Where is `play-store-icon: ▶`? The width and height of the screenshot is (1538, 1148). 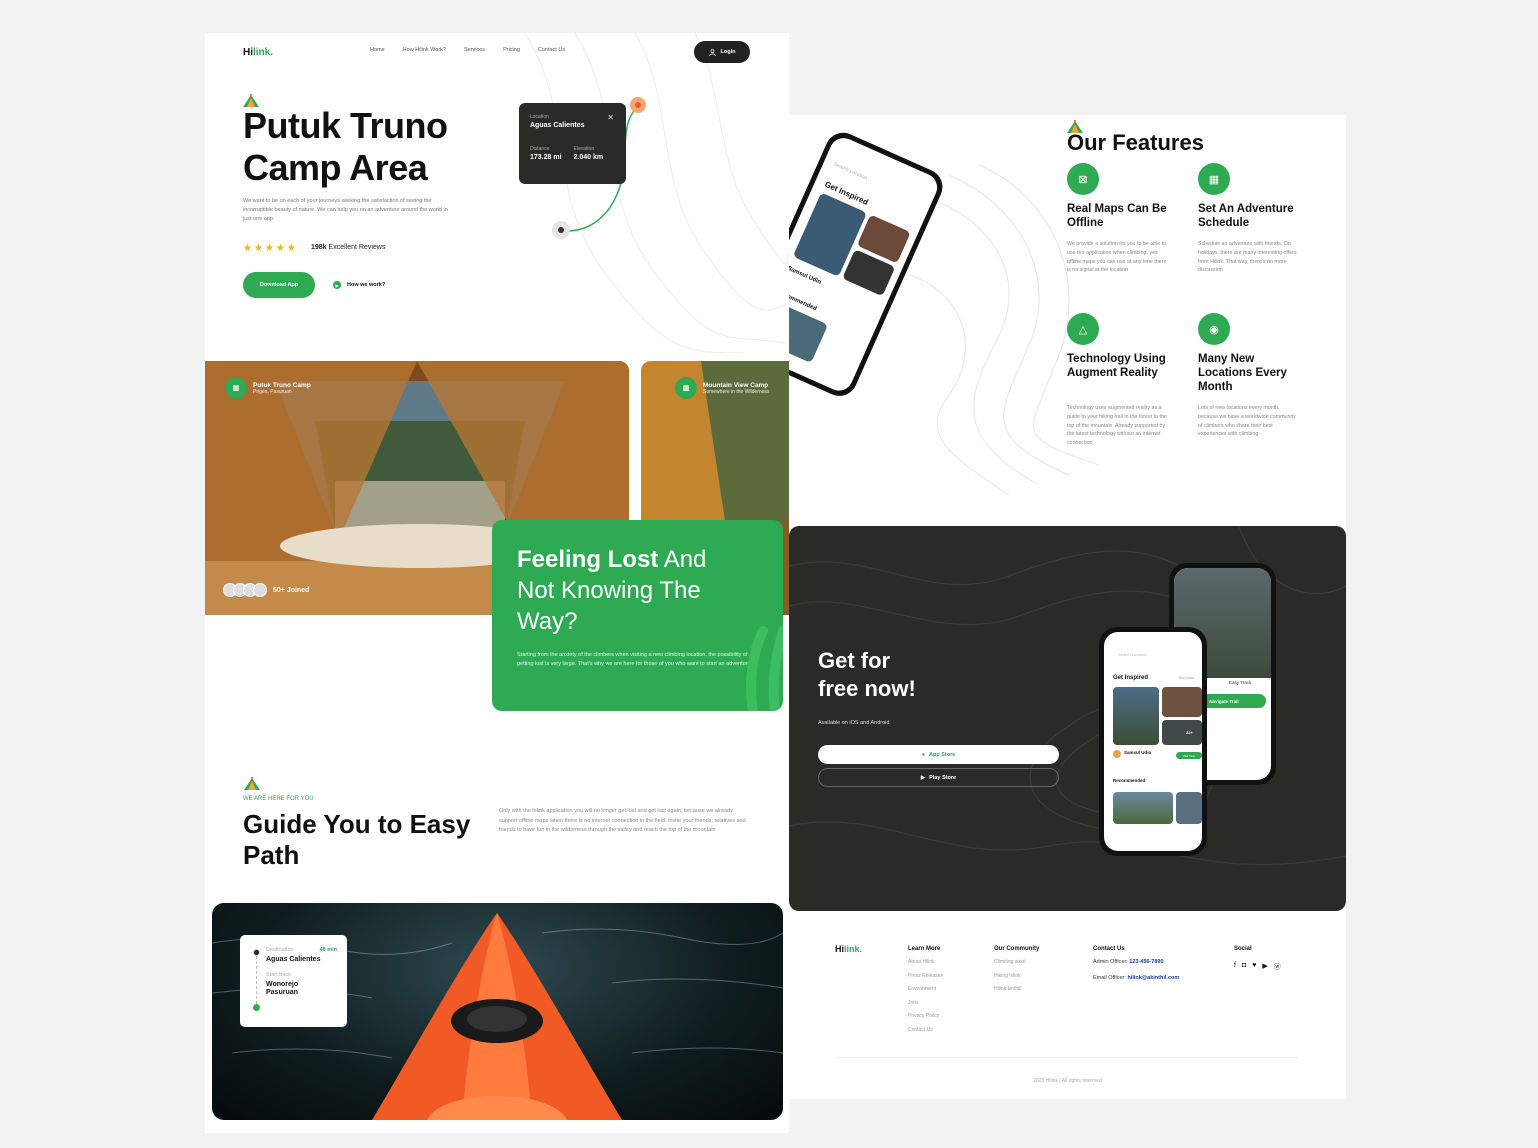
play-store-icon: ▶ is located at coordinates (923, 777).